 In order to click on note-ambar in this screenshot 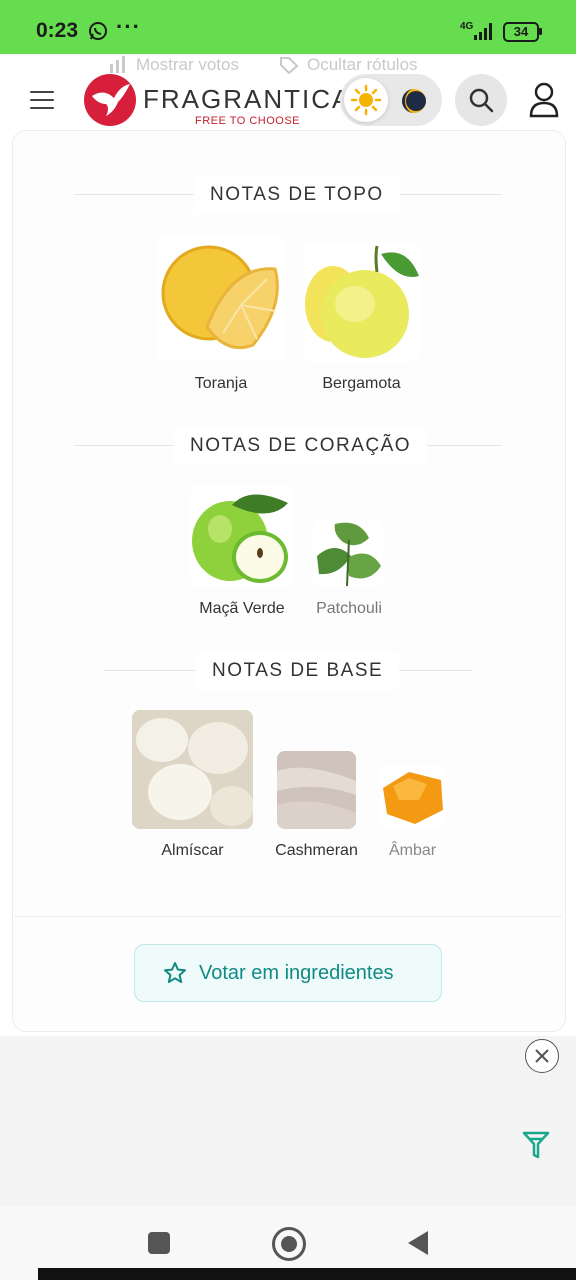, I will do `click(412, 797)`.